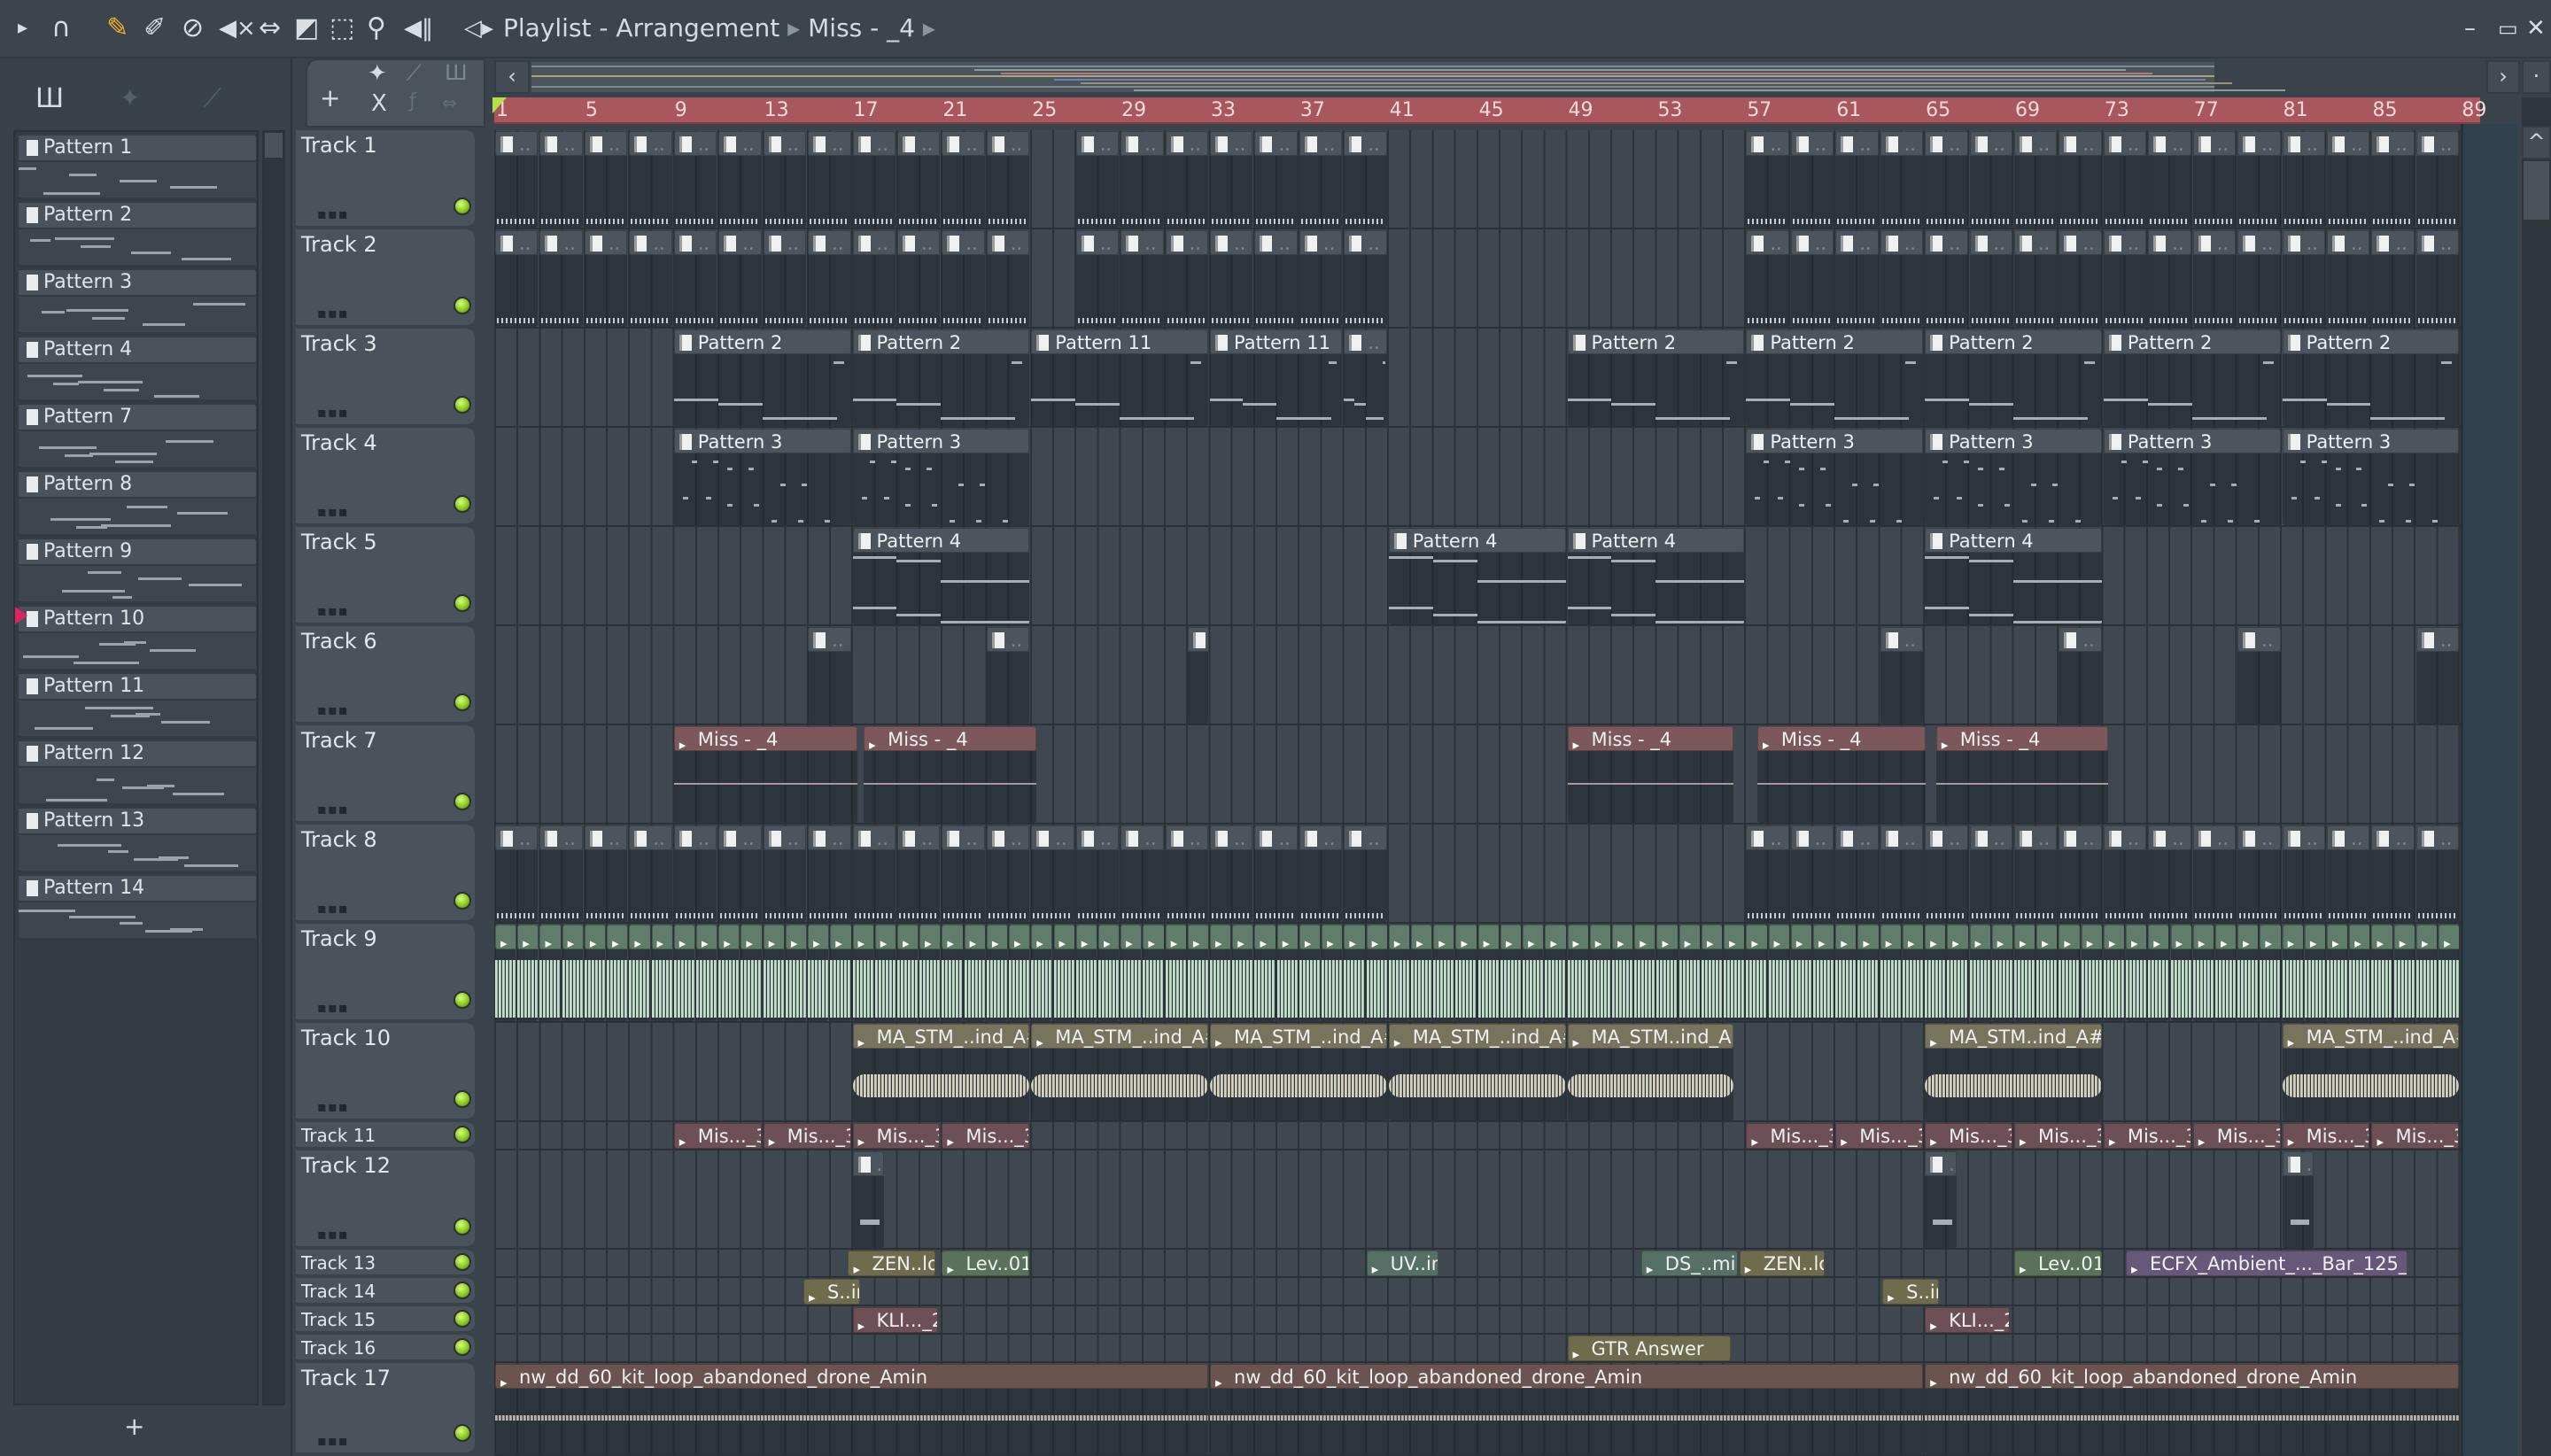 Image resolution: width=2551 pixels, height=1456 pixels. What do you see at coordinates (1505, 576) in the screenshot?
I see `track-row: Pattern 4 Pattern 4 Pattern 4 Pattern 4` at bounding box center [1505, 576].